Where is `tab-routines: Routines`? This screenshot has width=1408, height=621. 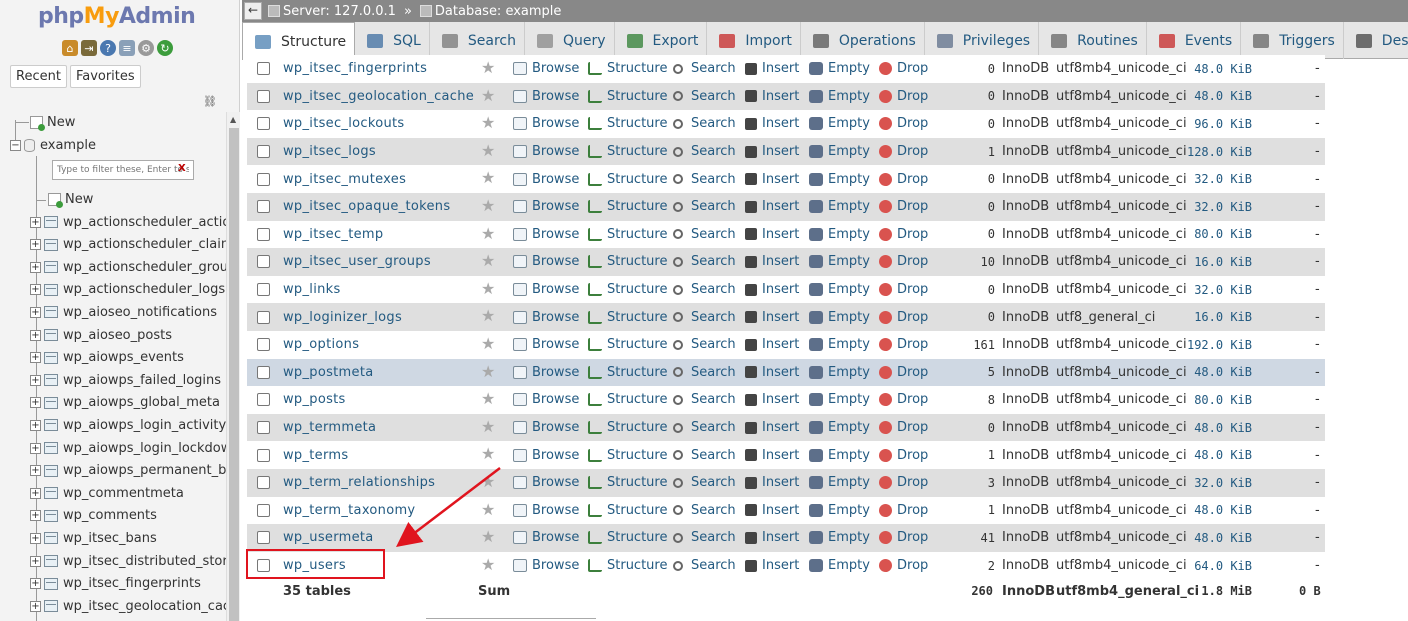 tab-routines: Routines is located at coordinates (1093, 40).